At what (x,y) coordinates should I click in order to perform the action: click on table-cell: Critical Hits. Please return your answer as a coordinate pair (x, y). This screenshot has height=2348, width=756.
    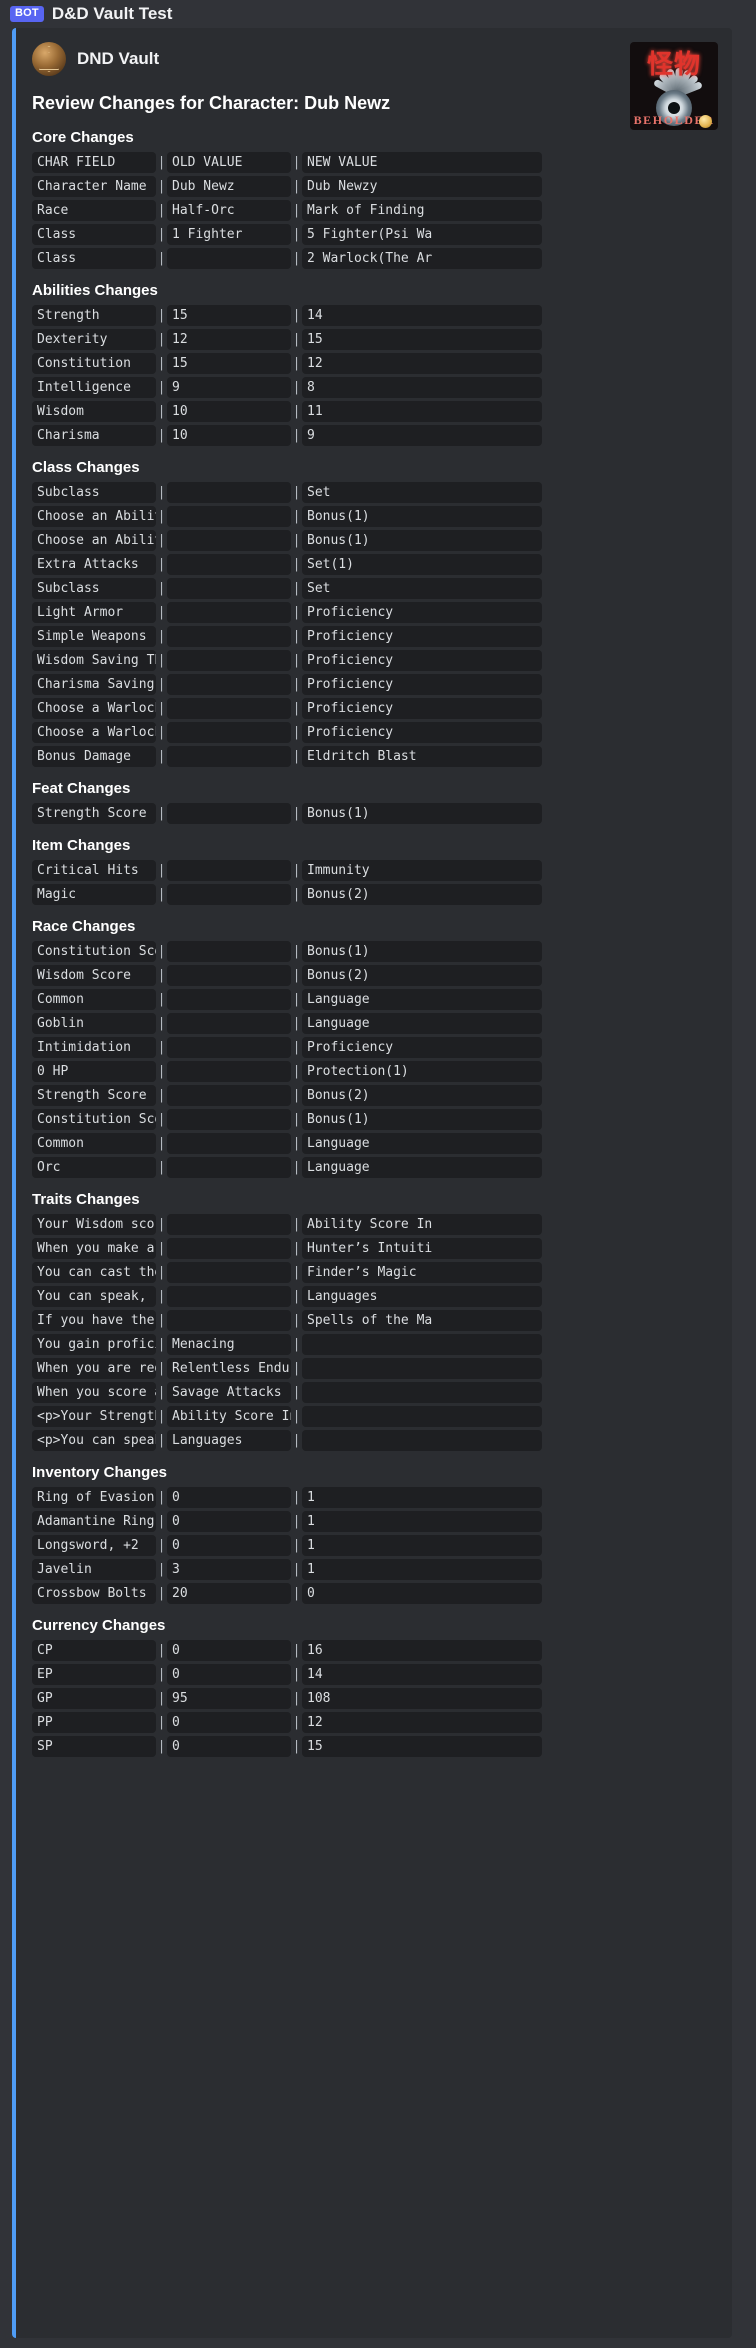
    Looking at the image, I should click on (94, 870).